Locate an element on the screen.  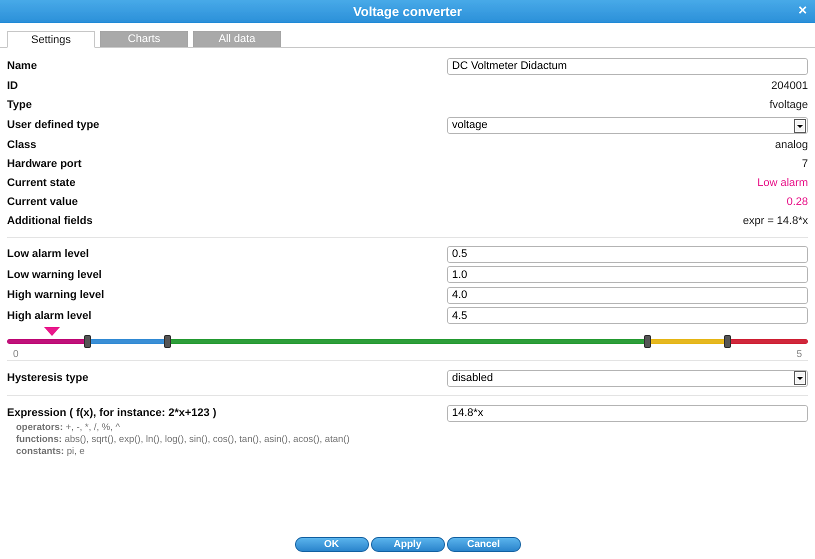
scale-label: 5 is located at coordinates (799, 355).